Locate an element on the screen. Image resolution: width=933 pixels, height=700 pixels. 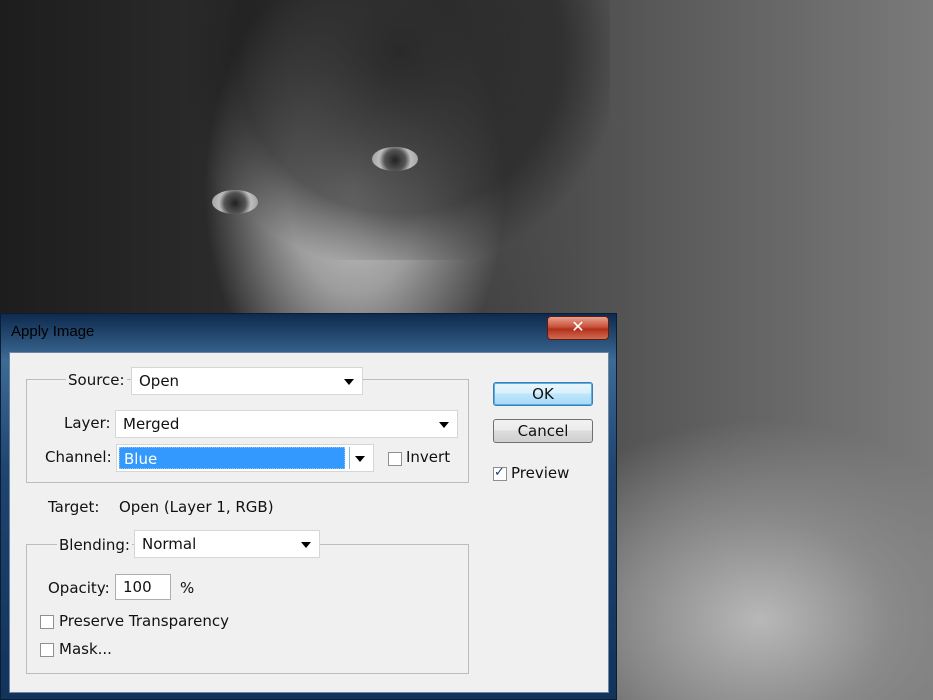
preview-label: Preview is located at coordinates (540, 473).